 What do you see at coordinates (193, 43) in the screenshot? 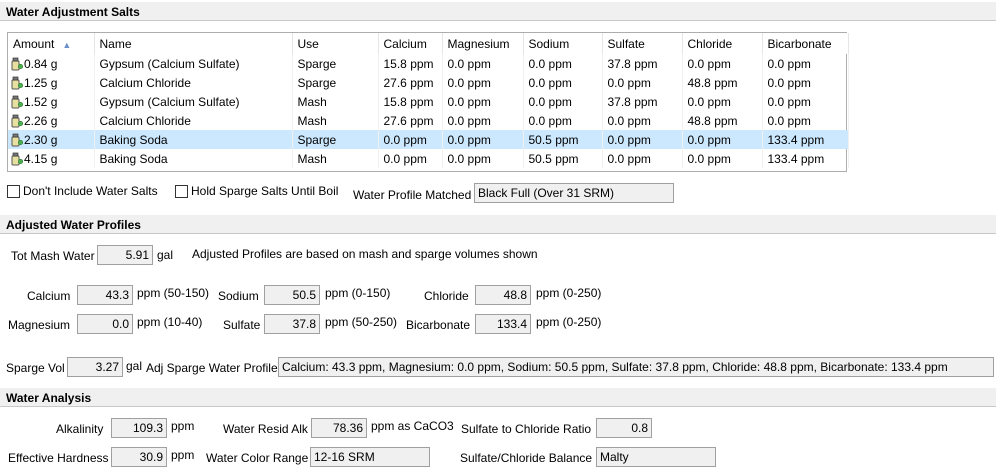
I see `column-header-name: Name` at bounding box center [193, 43].